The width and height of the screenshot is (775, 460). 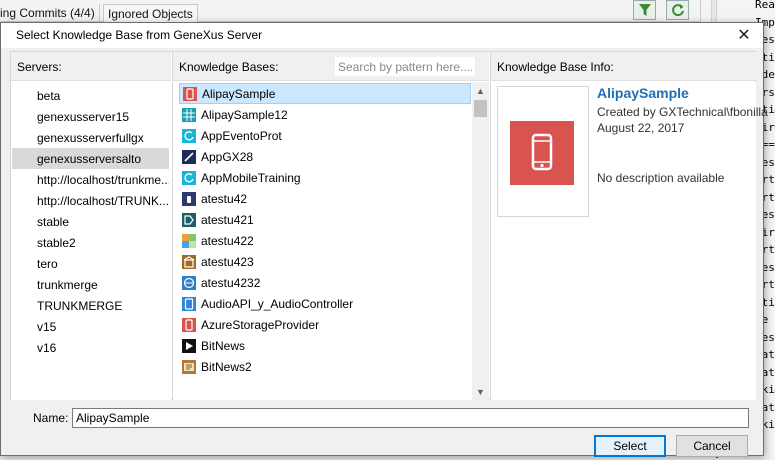 I want to click on kb-list-item-label: AppEventoProt, so click(x=241, y=135).